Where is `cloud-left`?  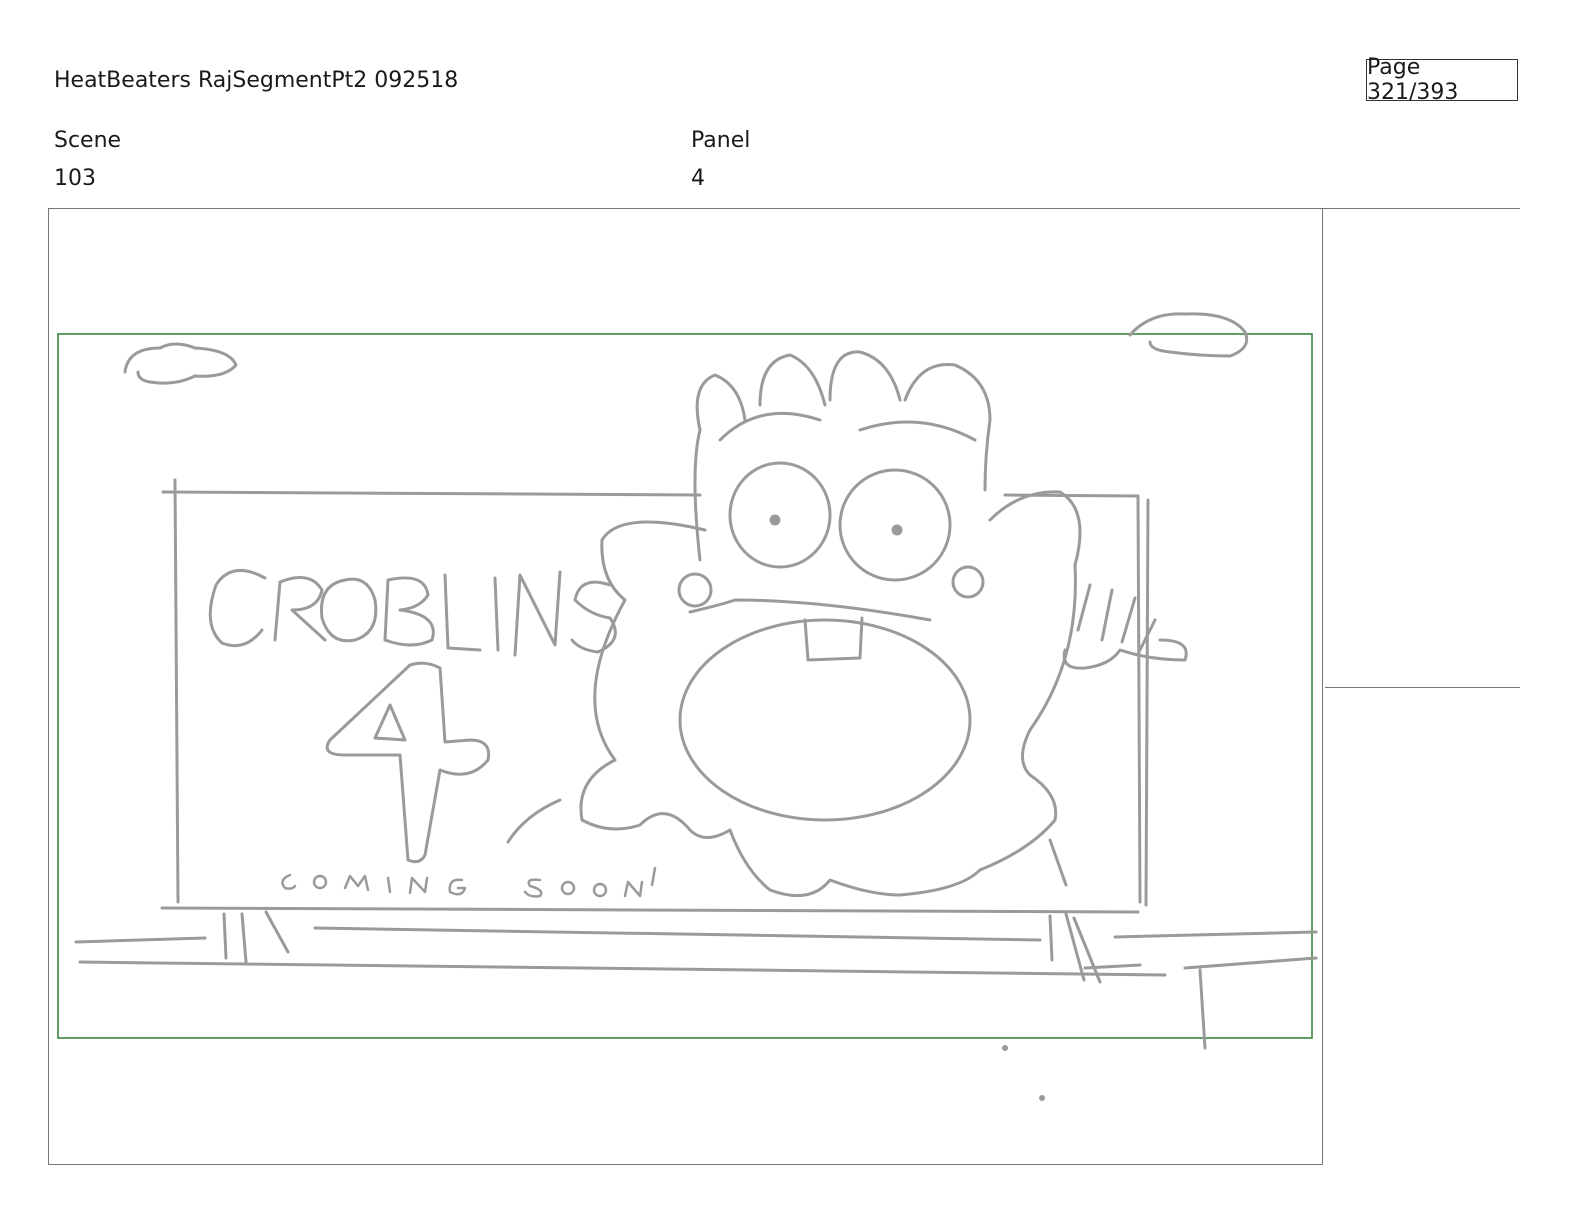
cloud-left is located at coordinates (180, 363).